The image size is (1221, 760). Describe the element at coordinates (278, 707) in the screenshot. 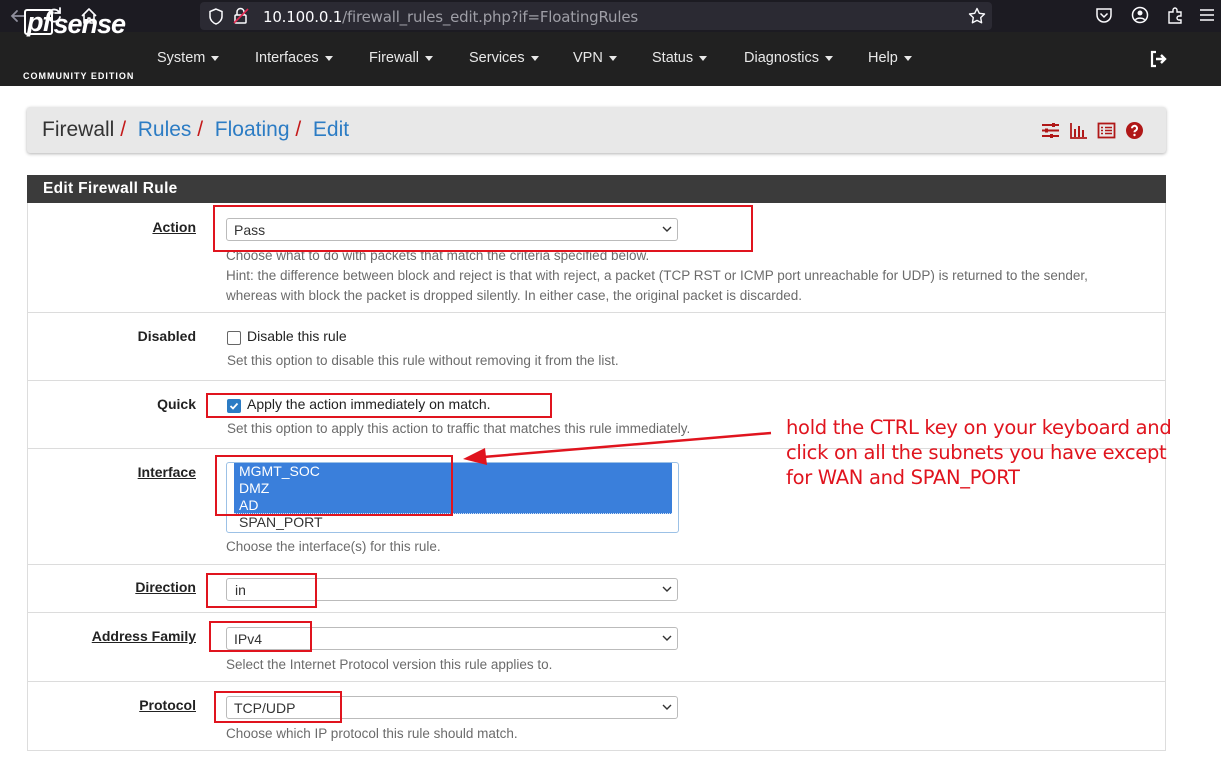

I see `annotation-box-protocol` at that location.